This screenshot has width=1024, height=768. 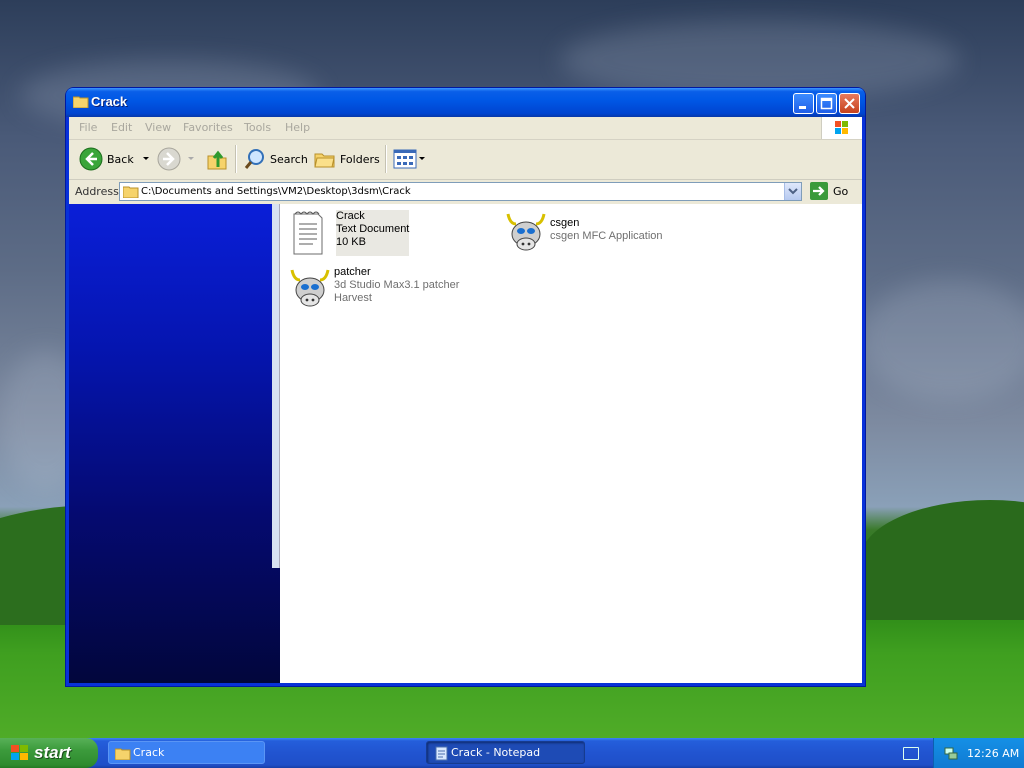 I want to click on file-type: 3d Studio Max3.1 patcher, so click(x=397, y=285).